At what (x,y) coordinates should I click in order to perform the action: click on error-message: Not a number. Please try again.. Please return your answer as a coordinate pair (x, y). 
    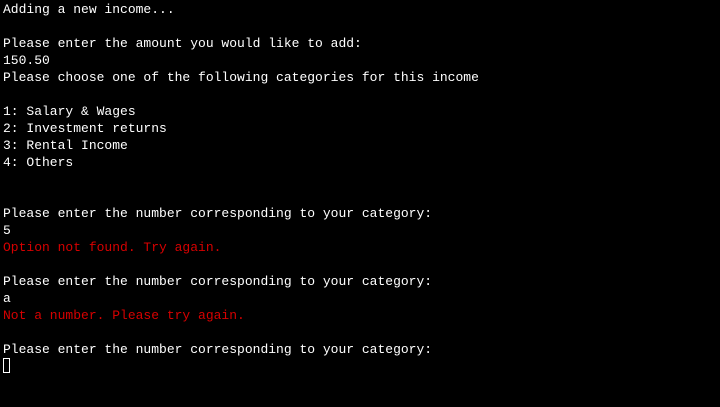
    Looking at the image, I should click on (124, 315).